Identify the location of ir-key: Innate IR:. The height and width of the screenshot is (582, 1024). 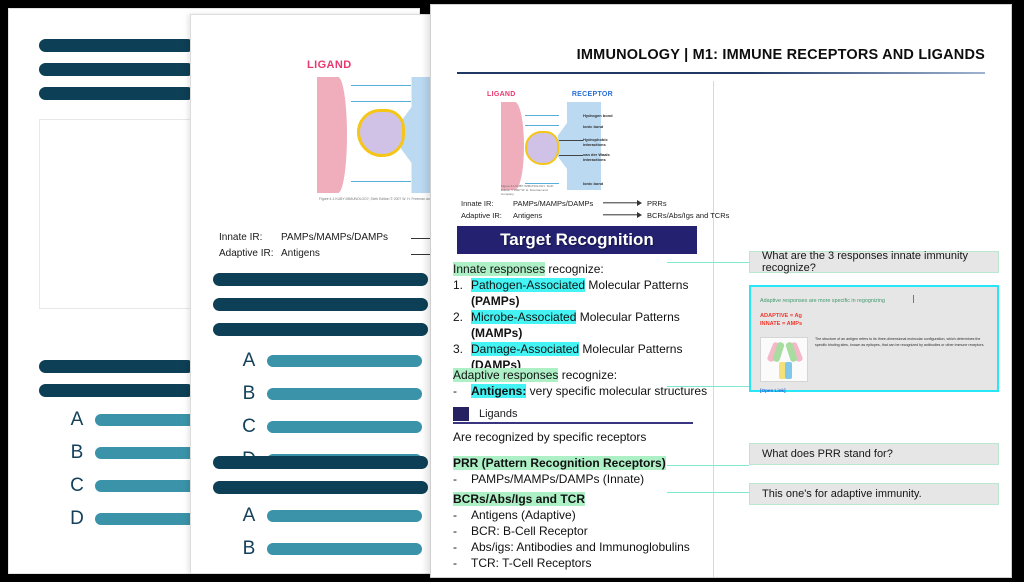
(477, 203).